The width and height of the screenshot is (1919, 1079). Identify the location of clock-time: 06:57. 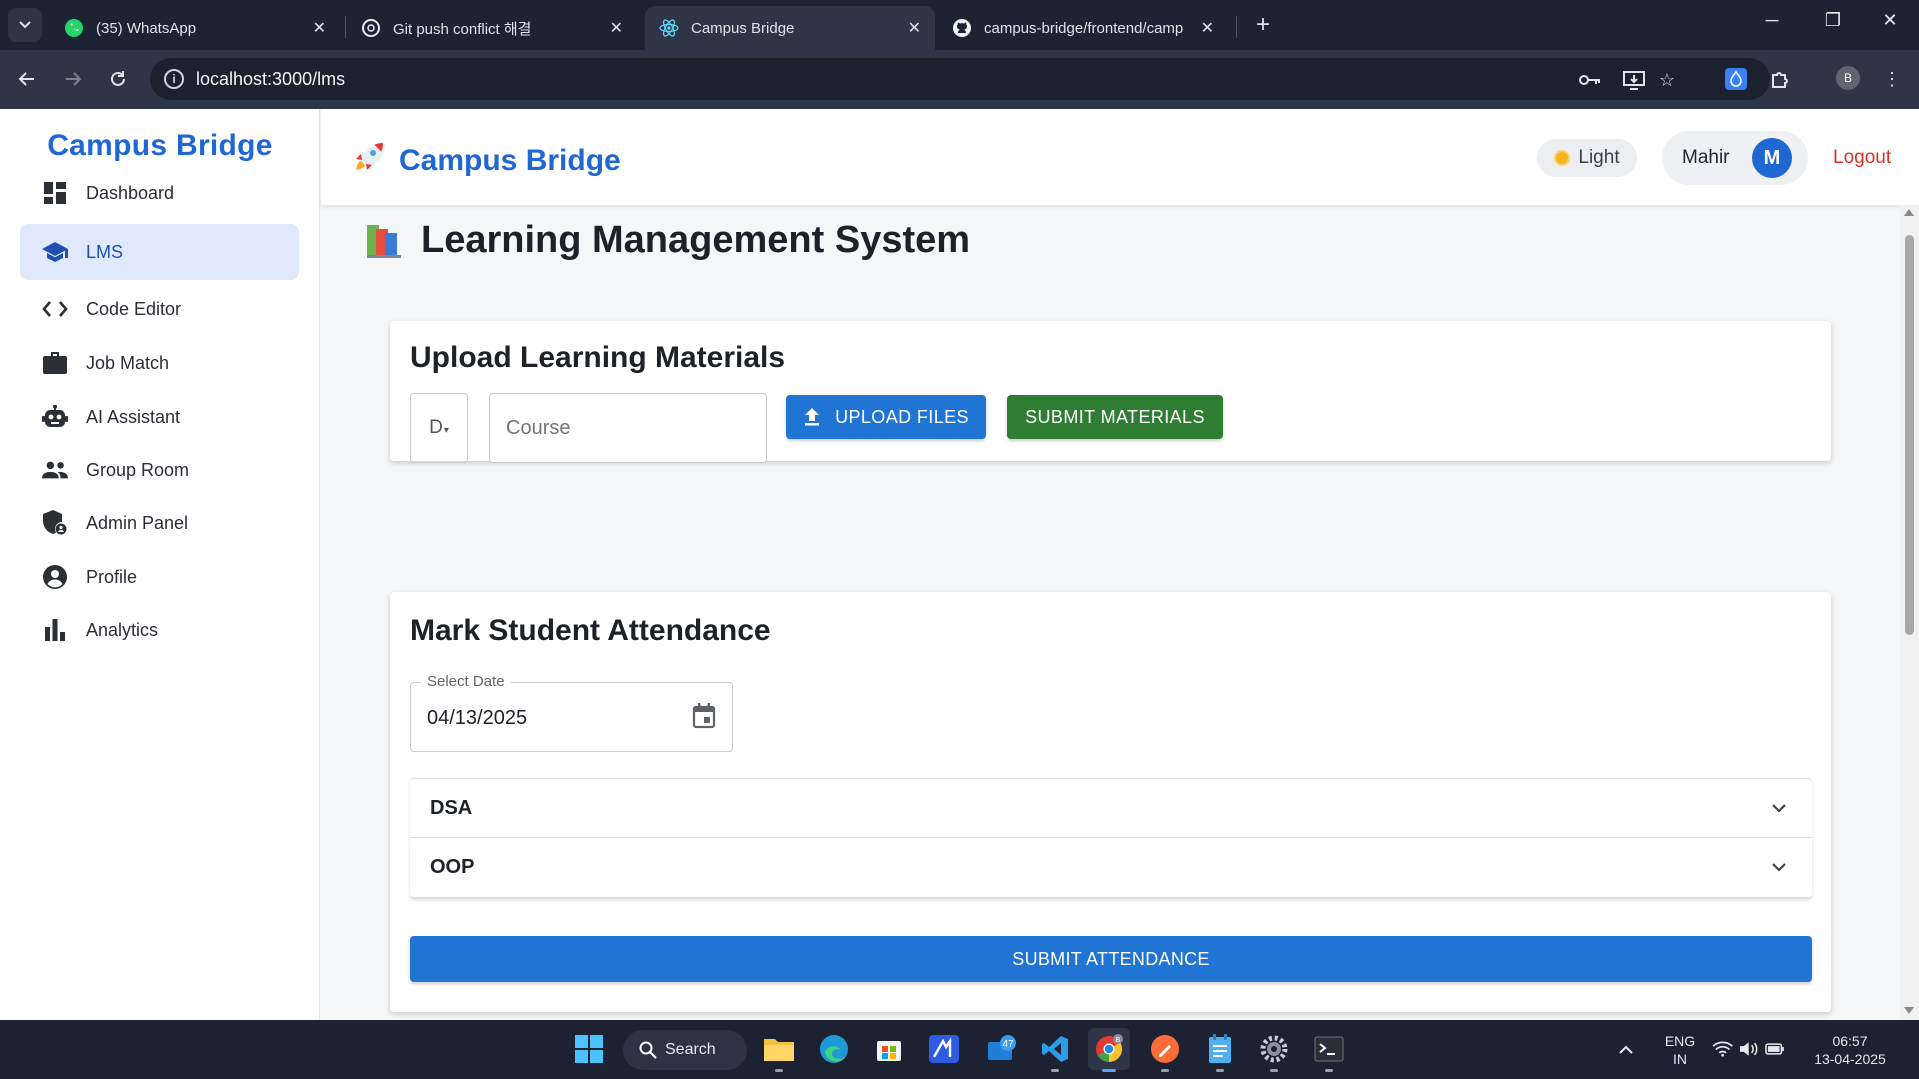
(1850, 1041).